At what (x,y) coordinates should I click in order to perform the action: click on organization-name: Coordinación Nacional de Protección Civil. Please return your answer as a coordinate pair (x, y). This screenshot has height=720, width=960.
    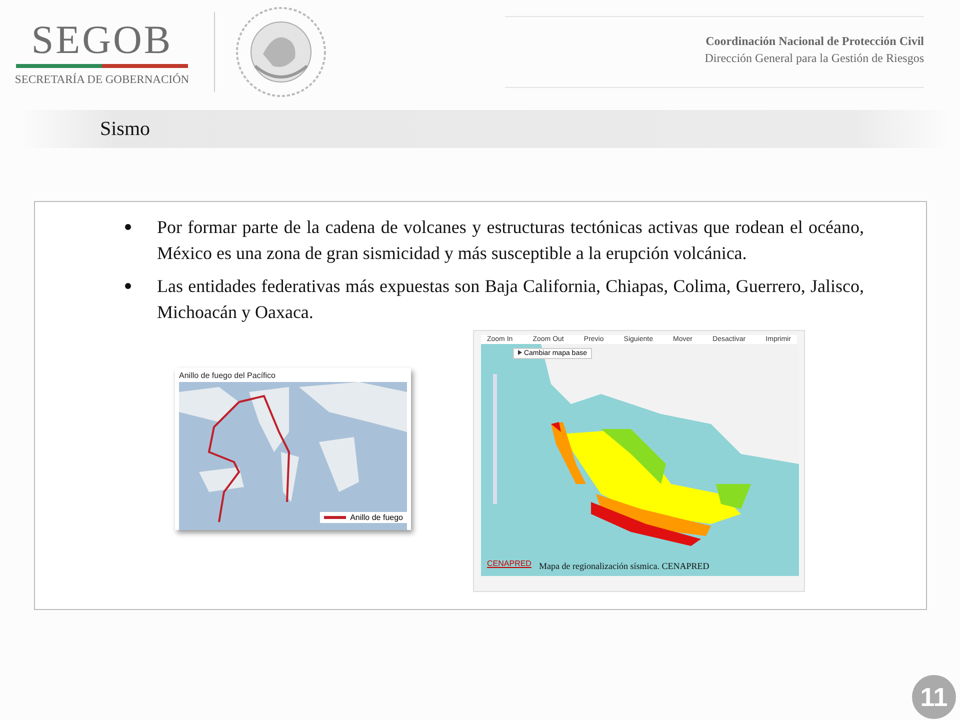
    Looking at the image, I should click on (814, 41).